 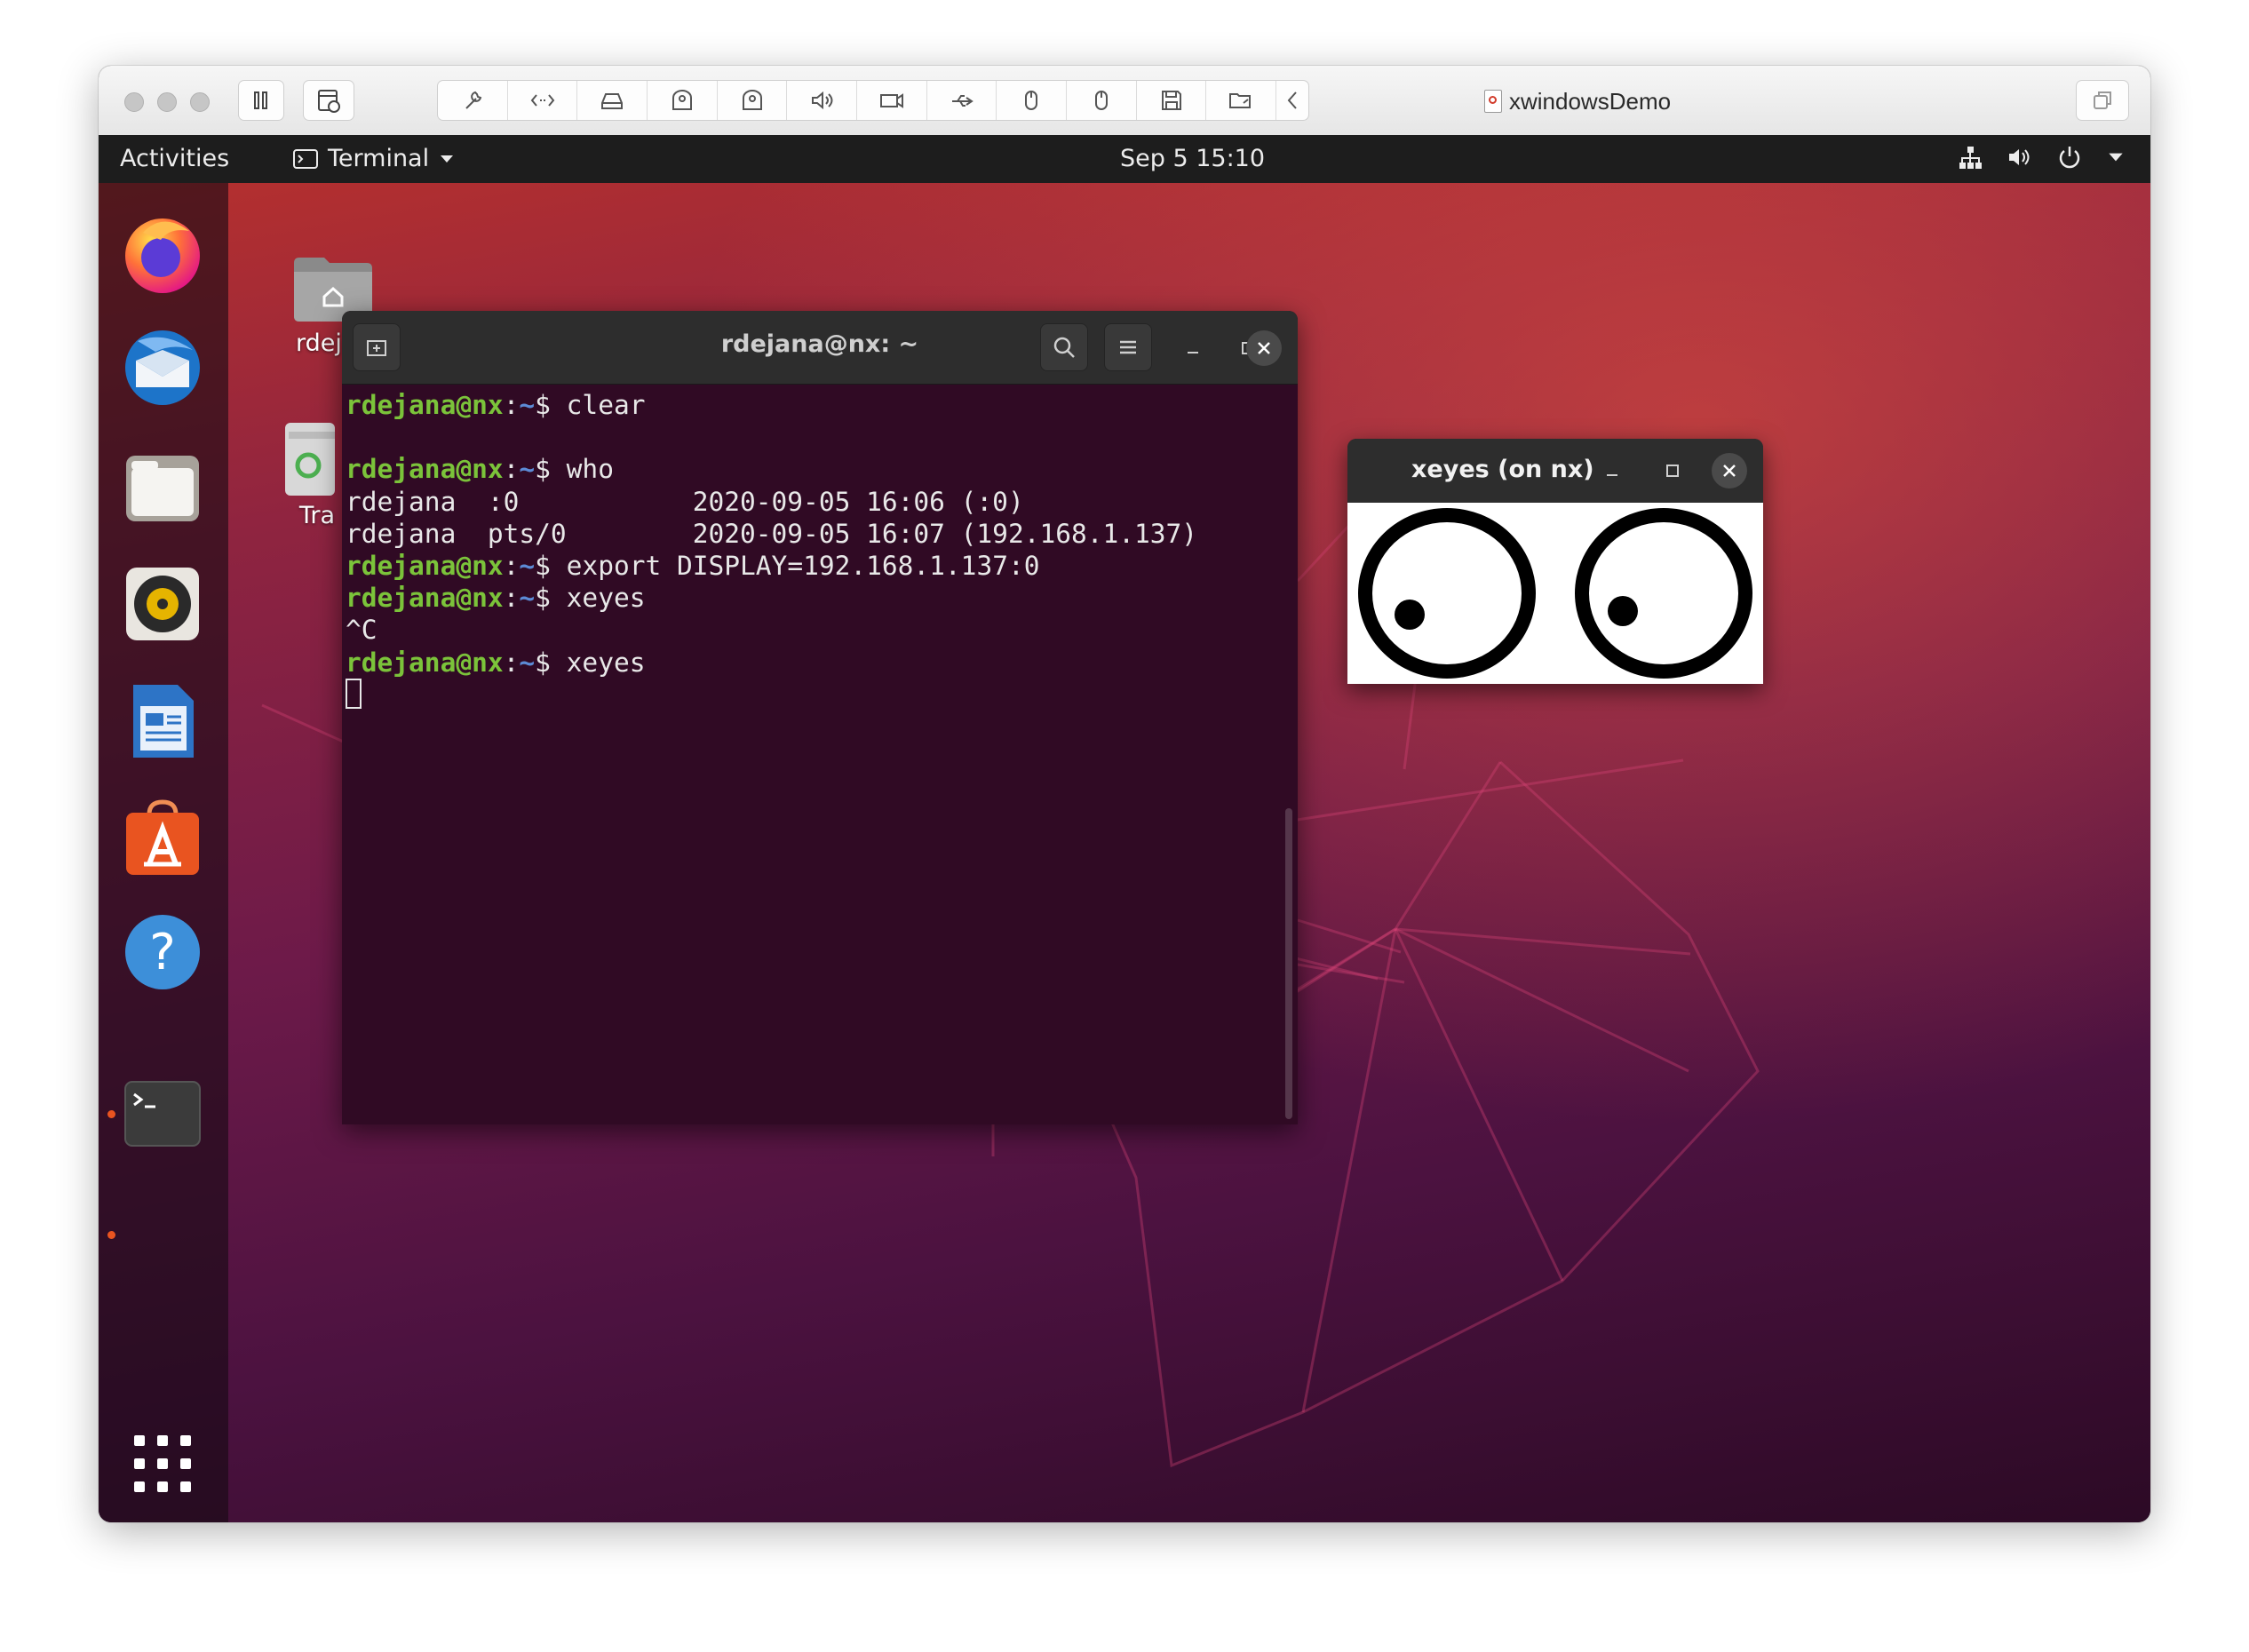 I want to click on xeyes-header-bar: xeyes (on nx), so click(x=1555, y=471).